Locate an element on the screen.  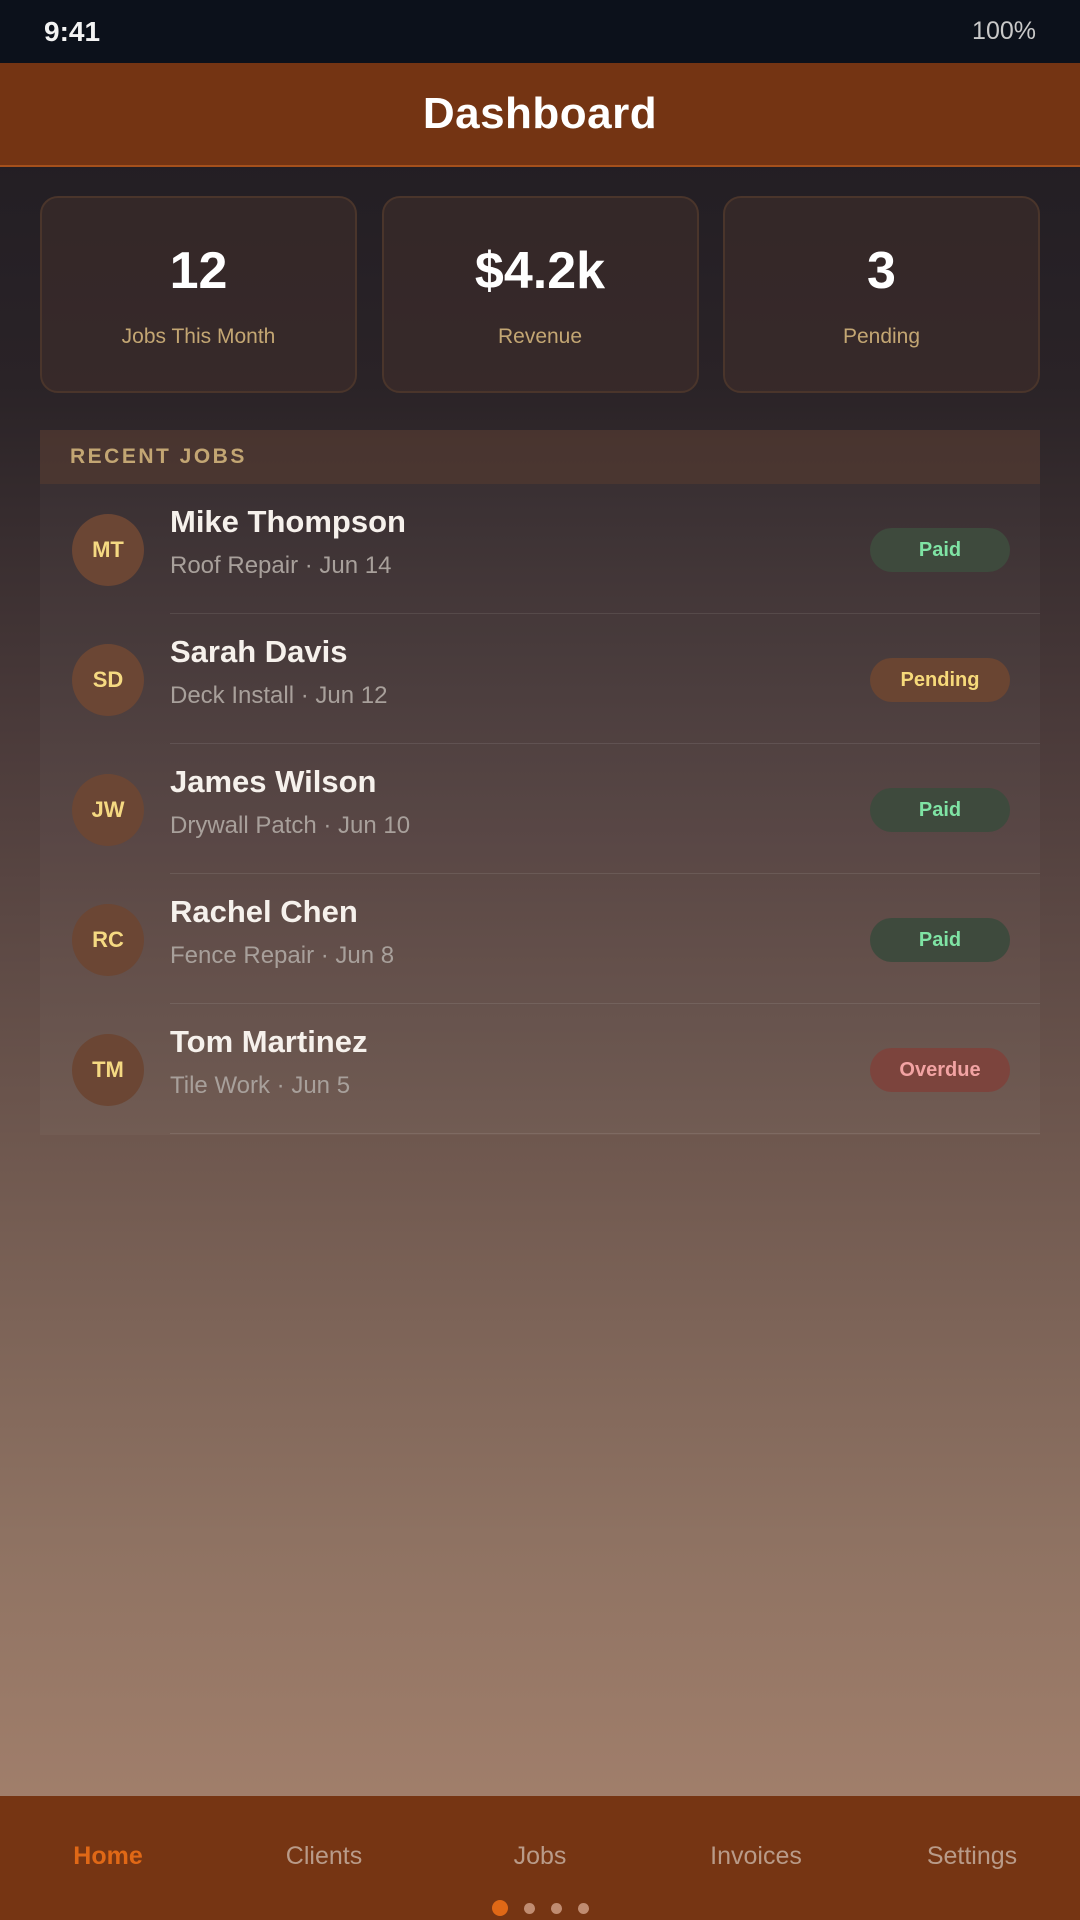
stat-card-pending: 3 Pending is located at coordinates (881, 294).